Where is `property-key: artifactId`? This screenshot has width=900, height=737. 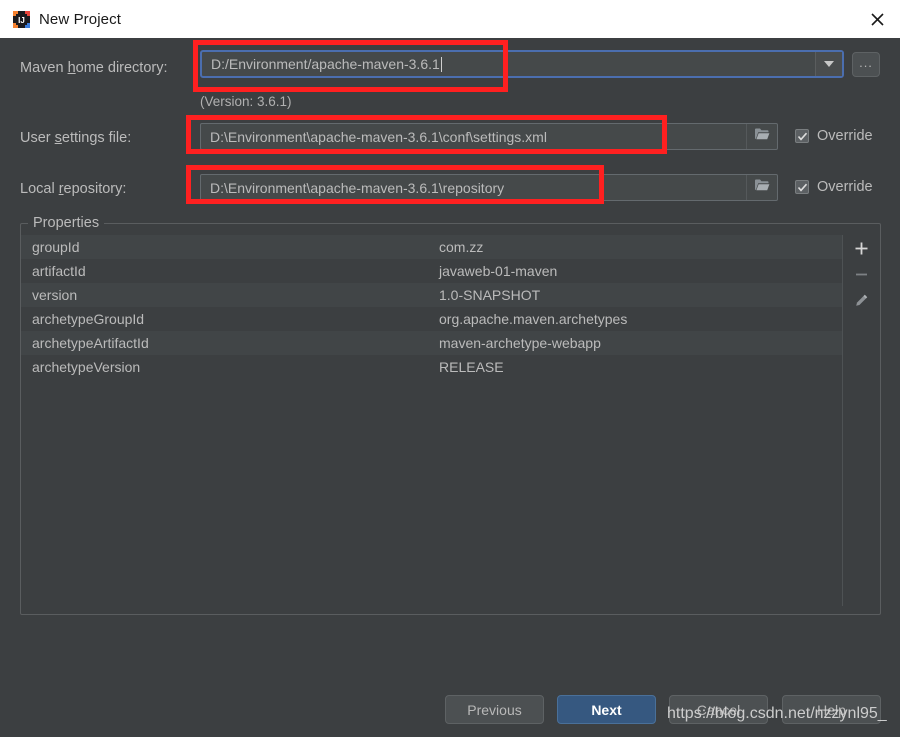
property-key: artifactId is located at coordinates (59, 271).